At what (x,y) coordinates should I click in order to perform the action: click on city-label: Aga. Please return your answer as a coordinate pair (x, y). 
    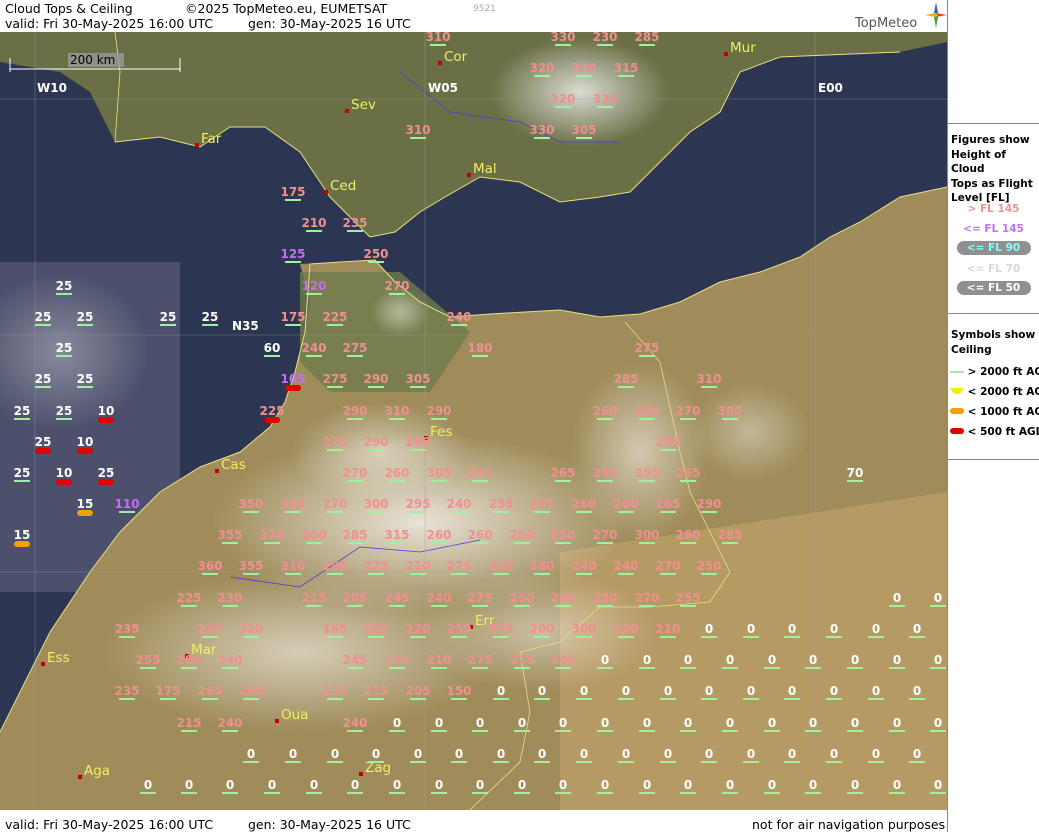
    Looking at the image, I should click on (97, 771).